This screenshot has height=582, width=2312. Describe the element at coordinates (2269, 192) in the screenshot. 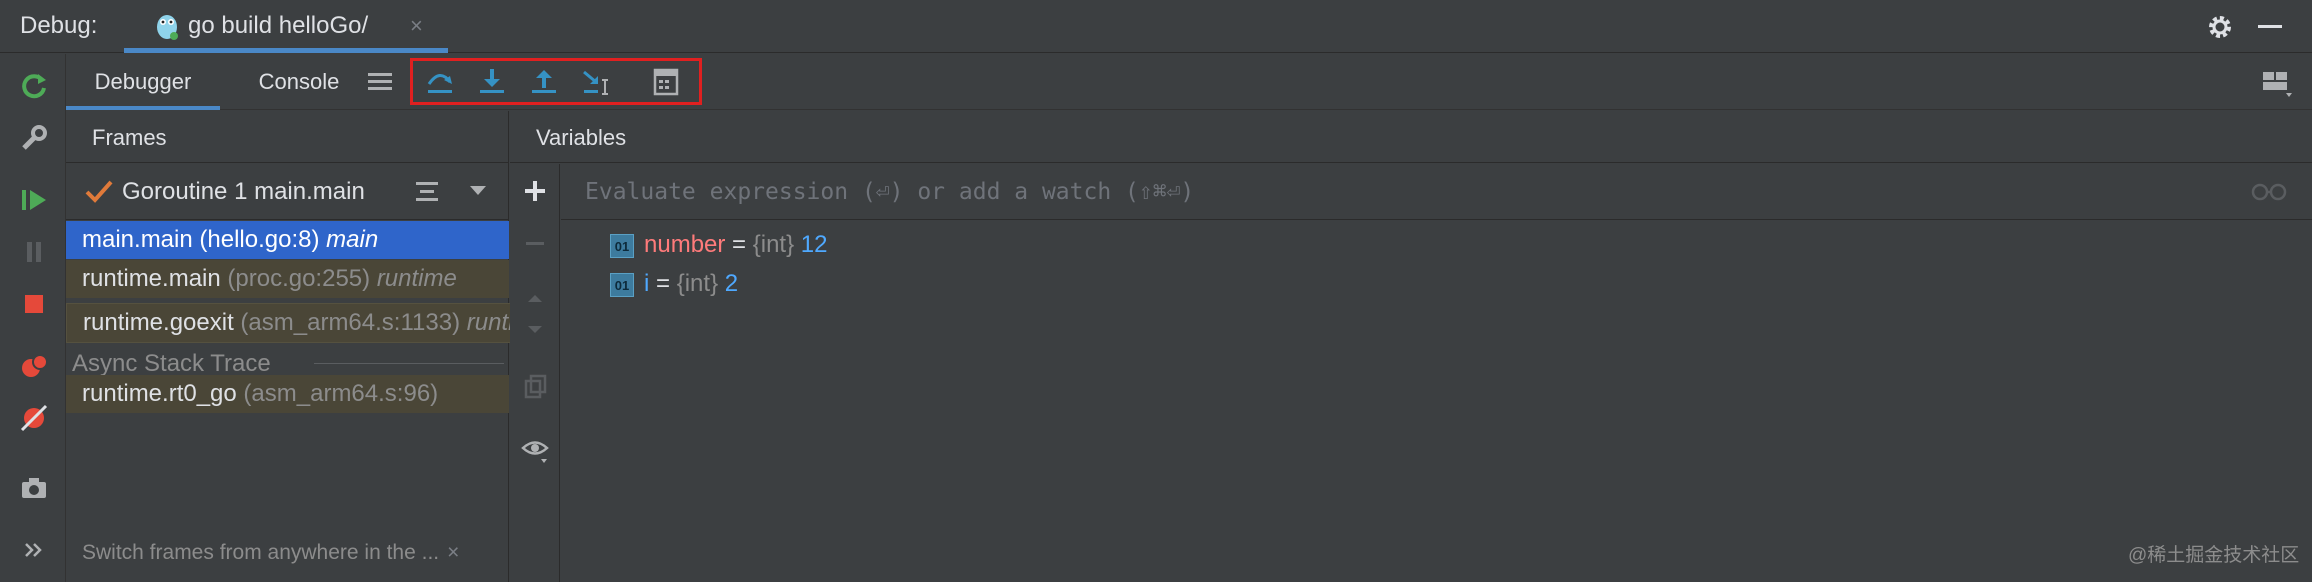

I see `glasses-icon` at that location.